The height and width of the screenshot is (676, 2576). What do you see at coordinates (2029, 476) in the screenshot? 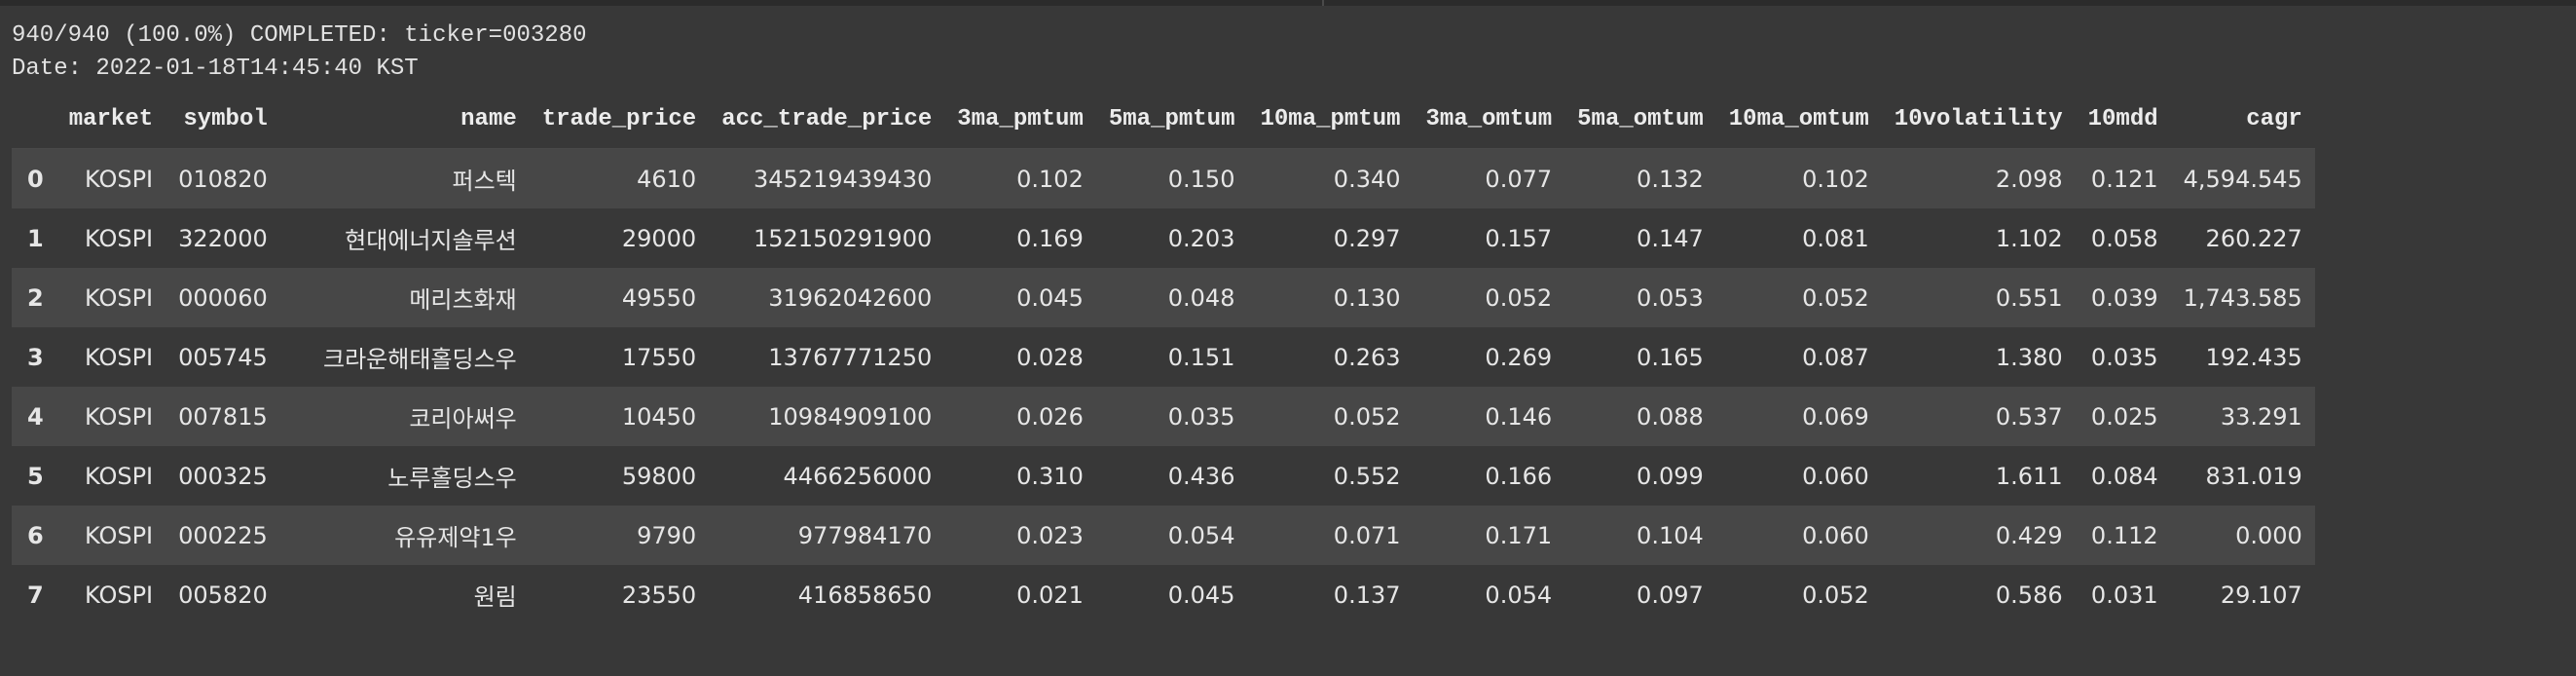
I see `cell-10volatility: 1.611` at bounding box center [2029, 476].